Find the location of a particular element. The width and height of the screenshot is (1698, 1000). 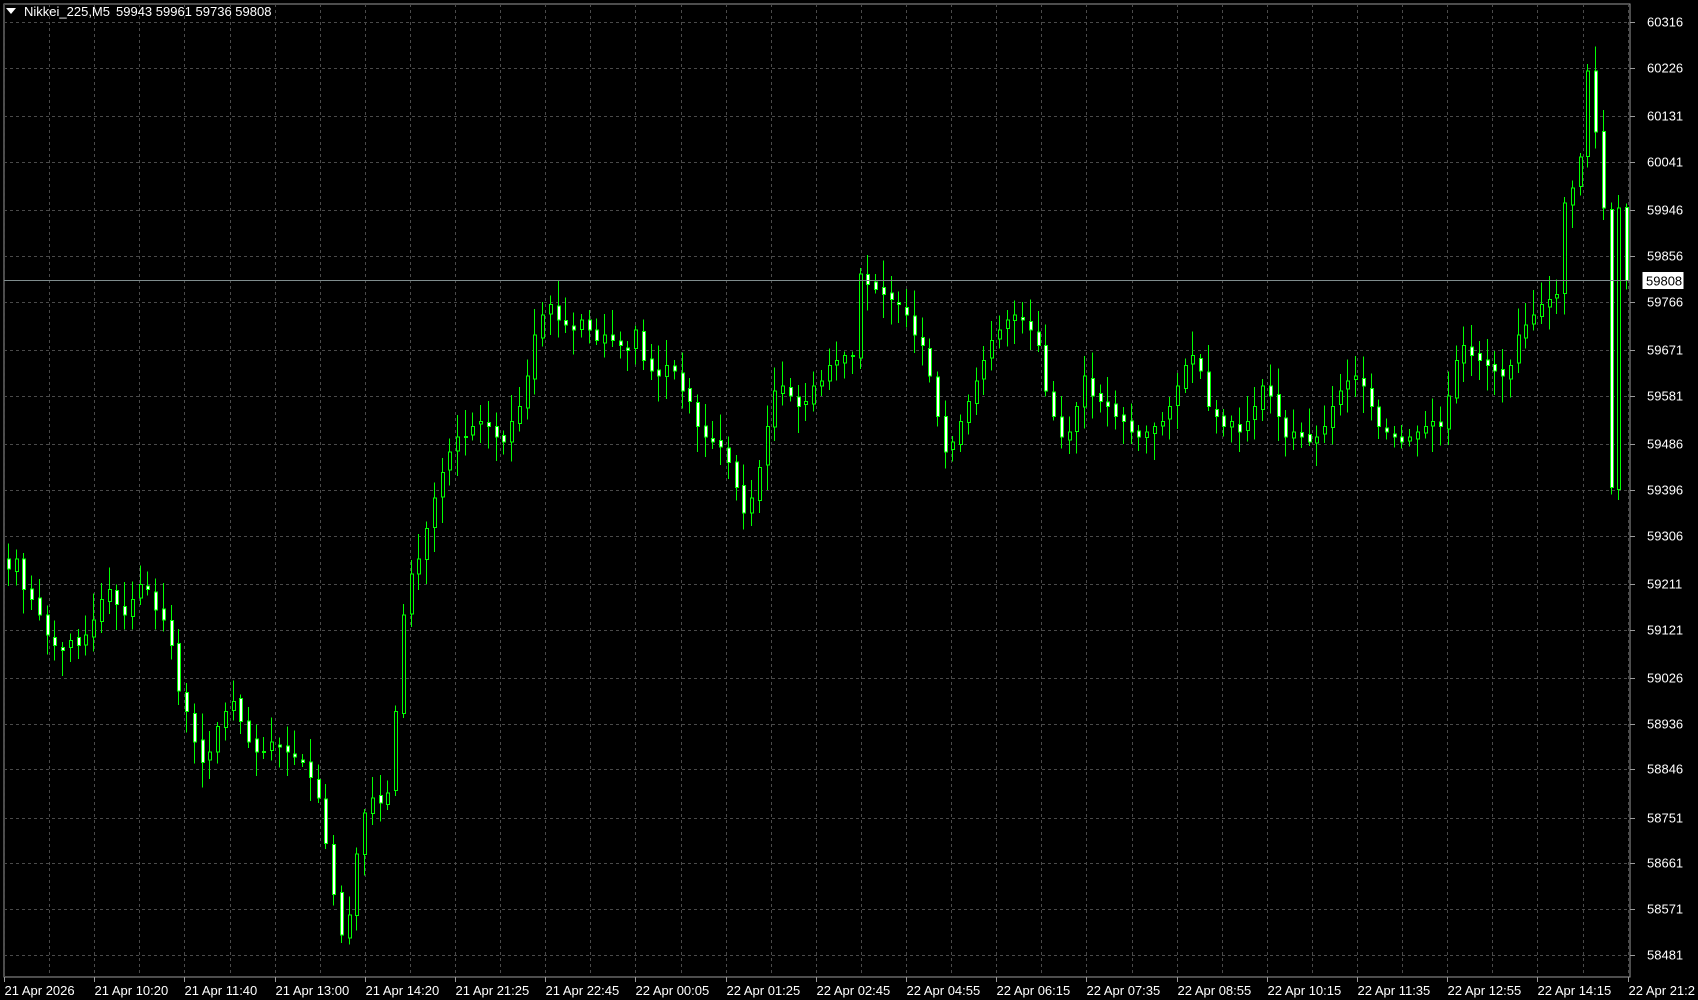

time-tick-label: 22 Apr 11:35 is located at coordinates (1394, 990).